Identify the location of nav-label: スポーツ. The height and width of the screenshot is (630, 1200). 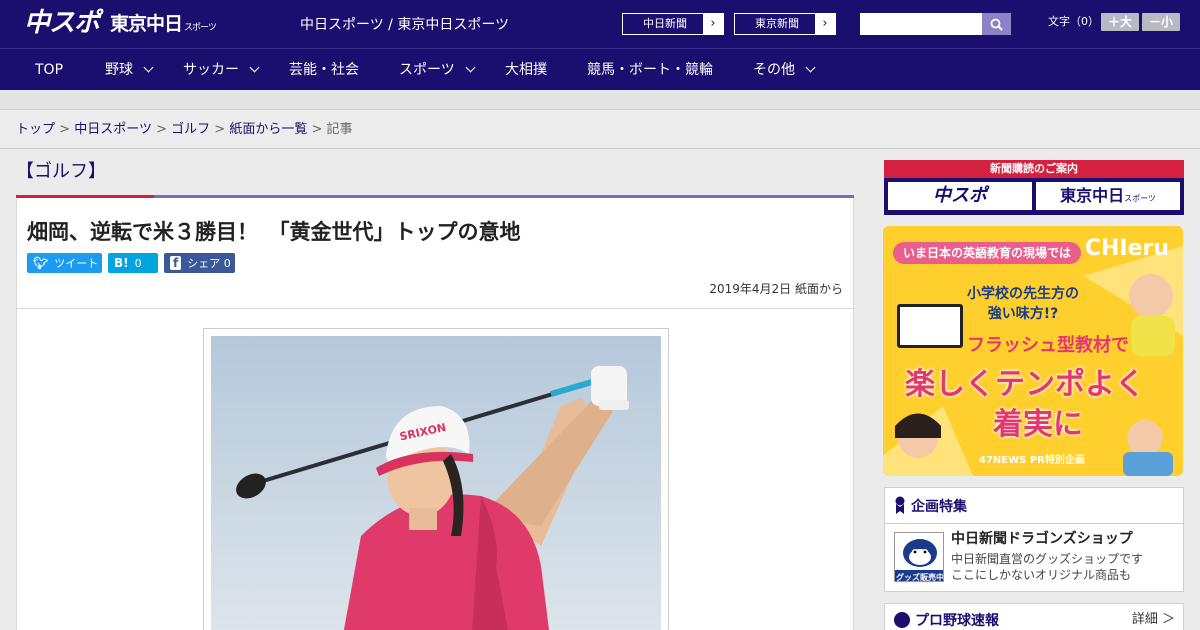
(427, 70).